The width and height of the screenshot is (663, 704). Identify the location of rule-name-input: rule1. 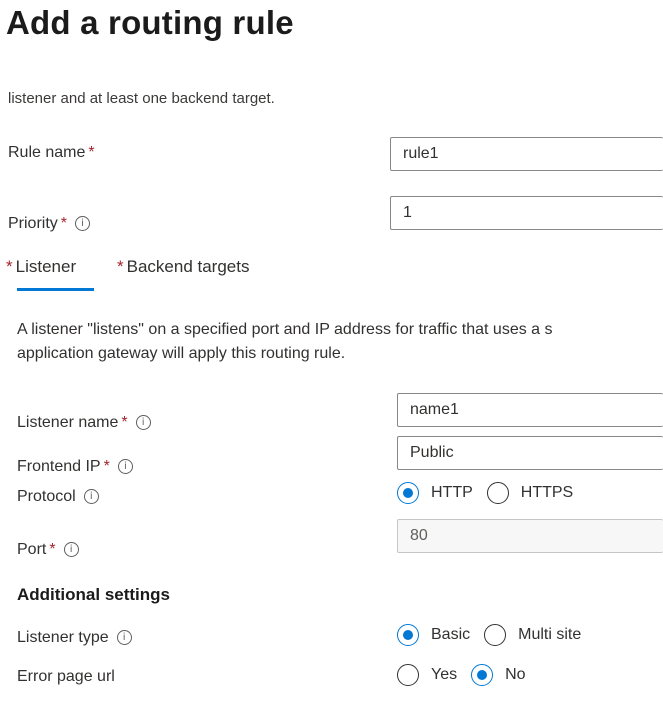
(526, 154).